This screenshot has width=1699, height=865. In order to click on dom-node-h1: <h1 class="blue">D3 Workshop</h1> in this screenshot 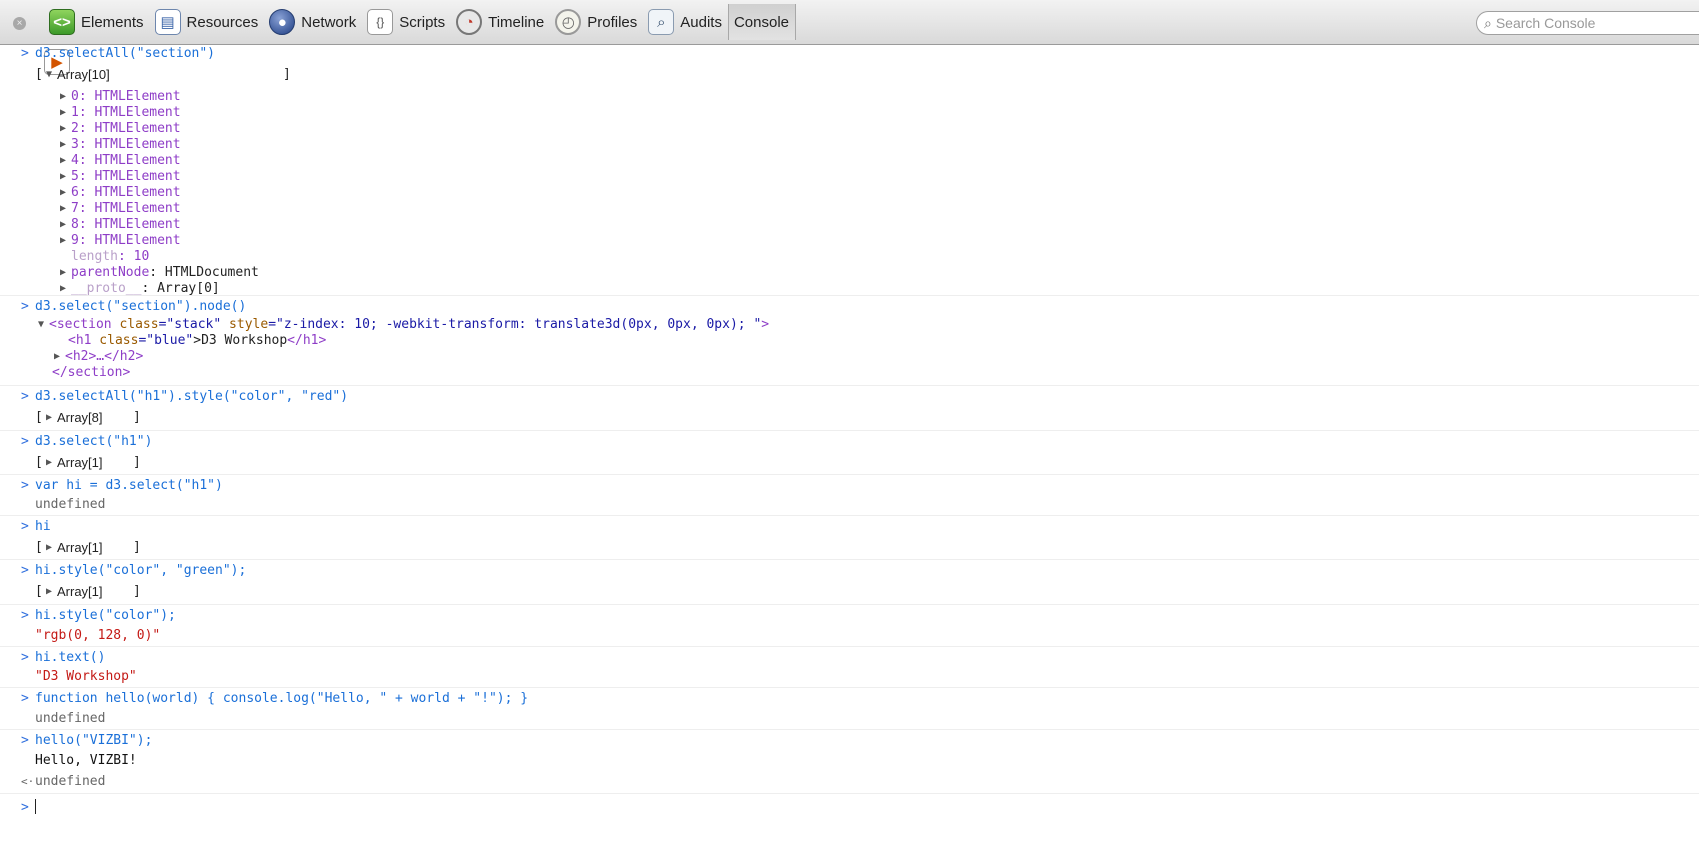, I will do `click(197, 340)`.